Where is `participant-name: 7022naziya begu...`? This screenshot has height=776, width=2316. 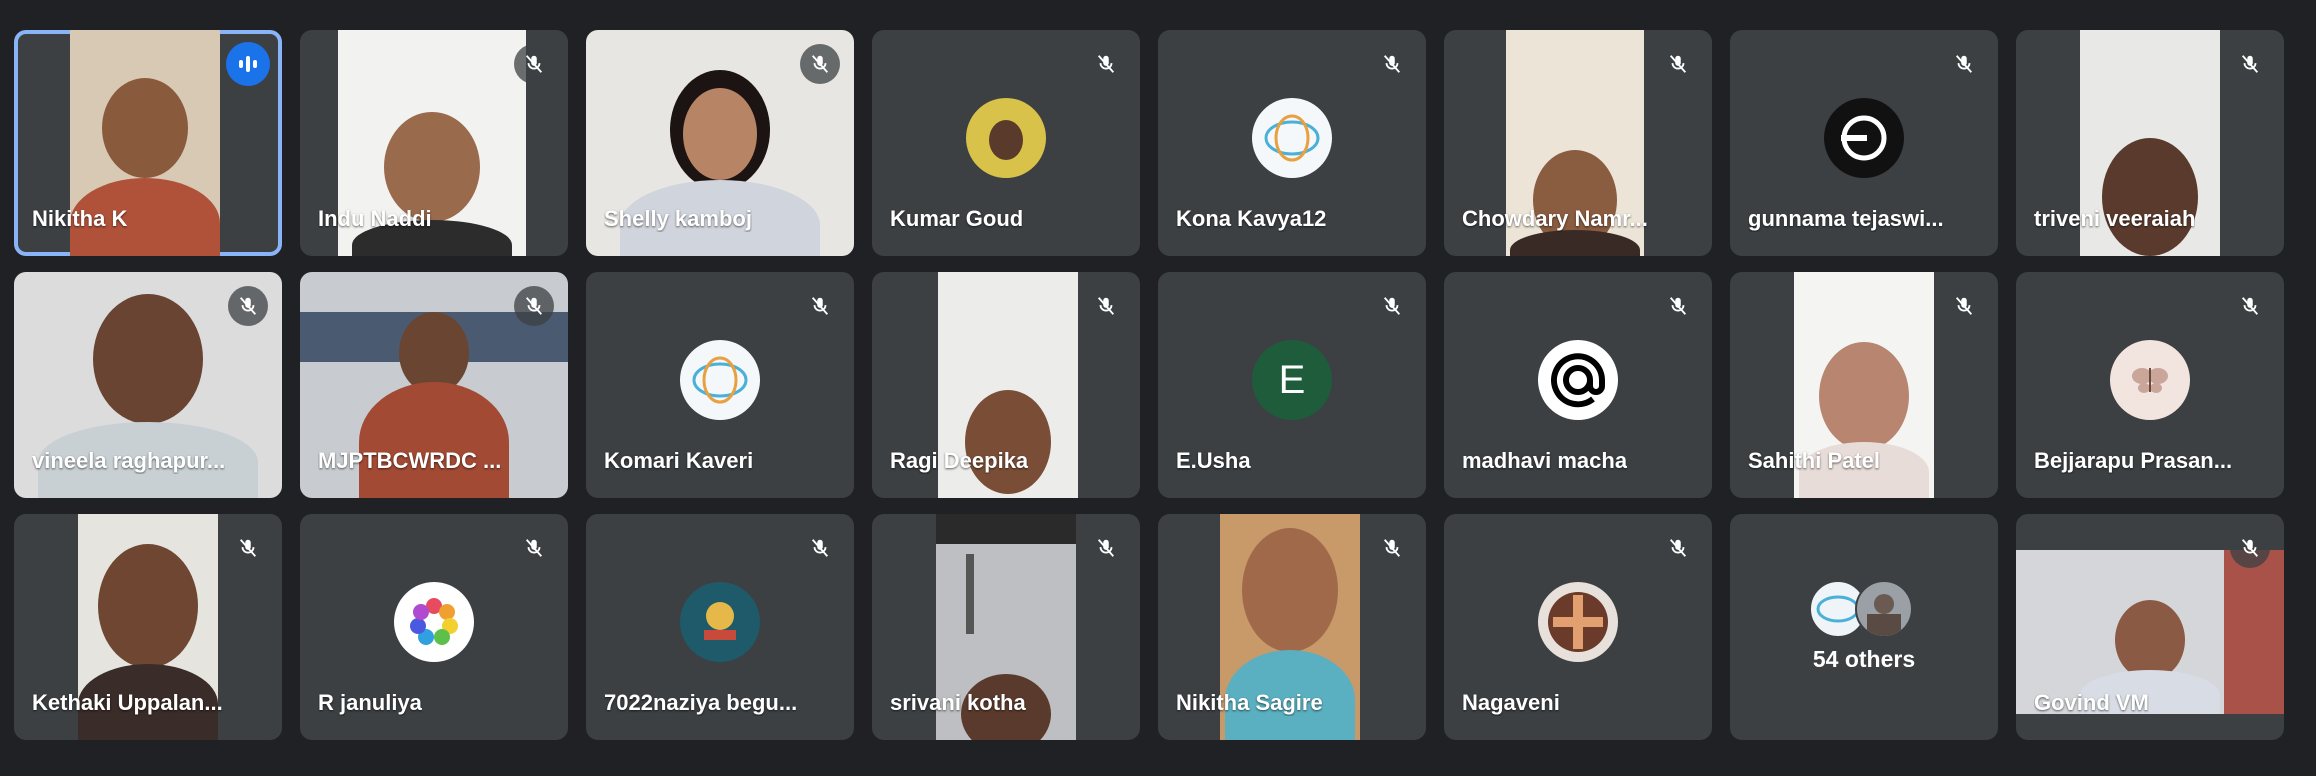 participant-name: 7022naziya begu... is located at coordinates (701, 702).